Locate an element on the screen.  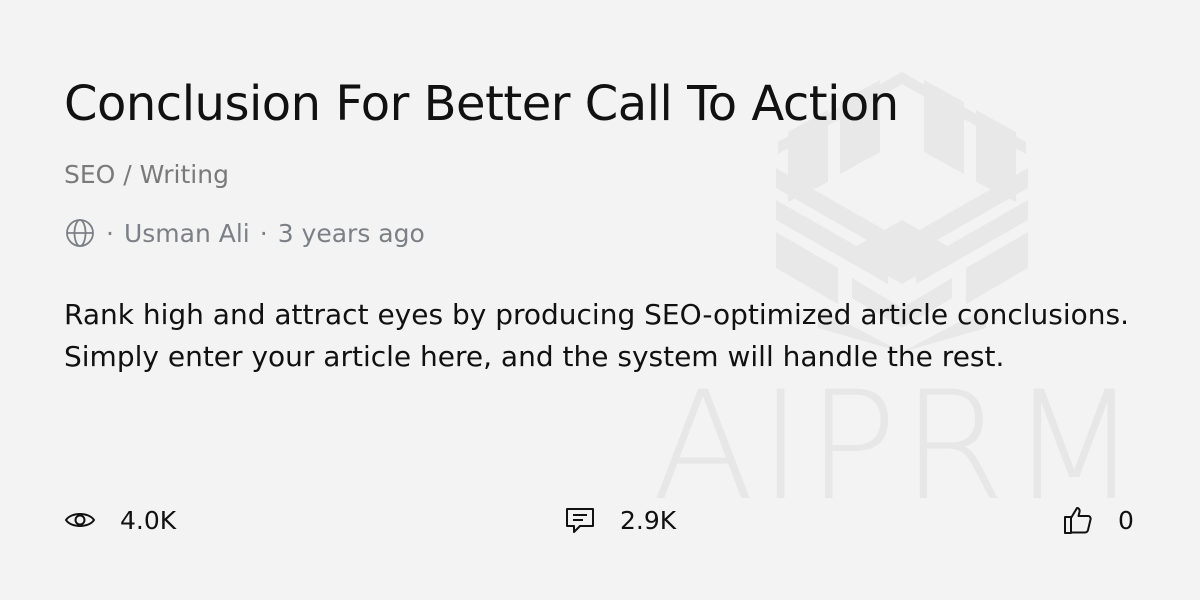
author-name: Usman Ali is located at coordinates (187, 233).